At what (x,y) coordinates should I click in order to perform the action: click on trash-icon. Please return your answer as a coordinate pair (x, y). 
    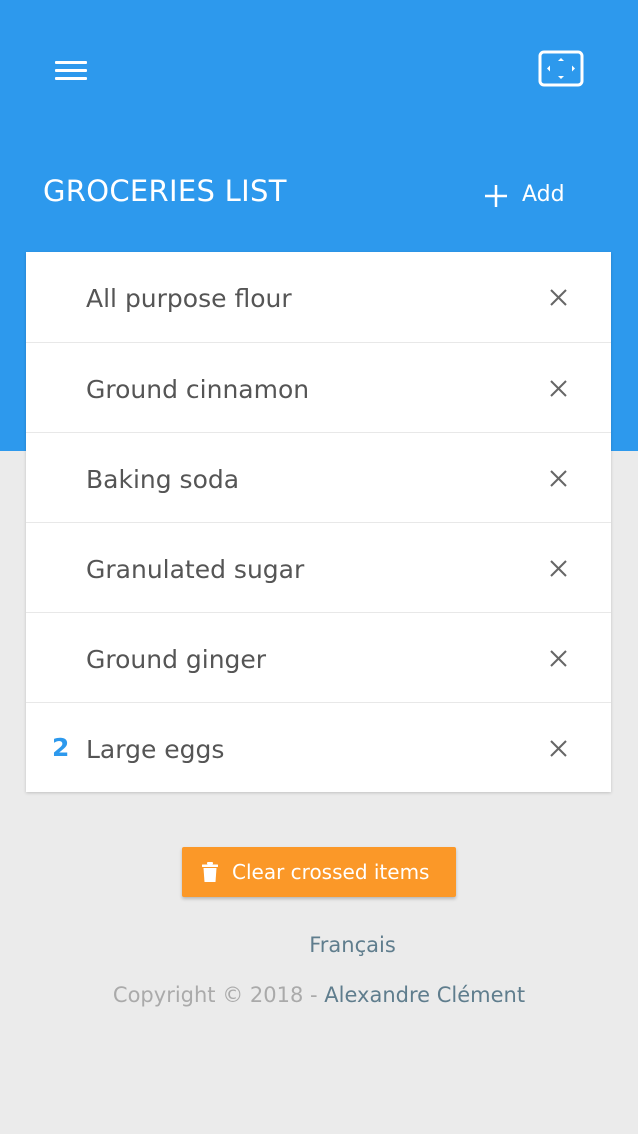
    Looking at the image, I should click on (210, 872).